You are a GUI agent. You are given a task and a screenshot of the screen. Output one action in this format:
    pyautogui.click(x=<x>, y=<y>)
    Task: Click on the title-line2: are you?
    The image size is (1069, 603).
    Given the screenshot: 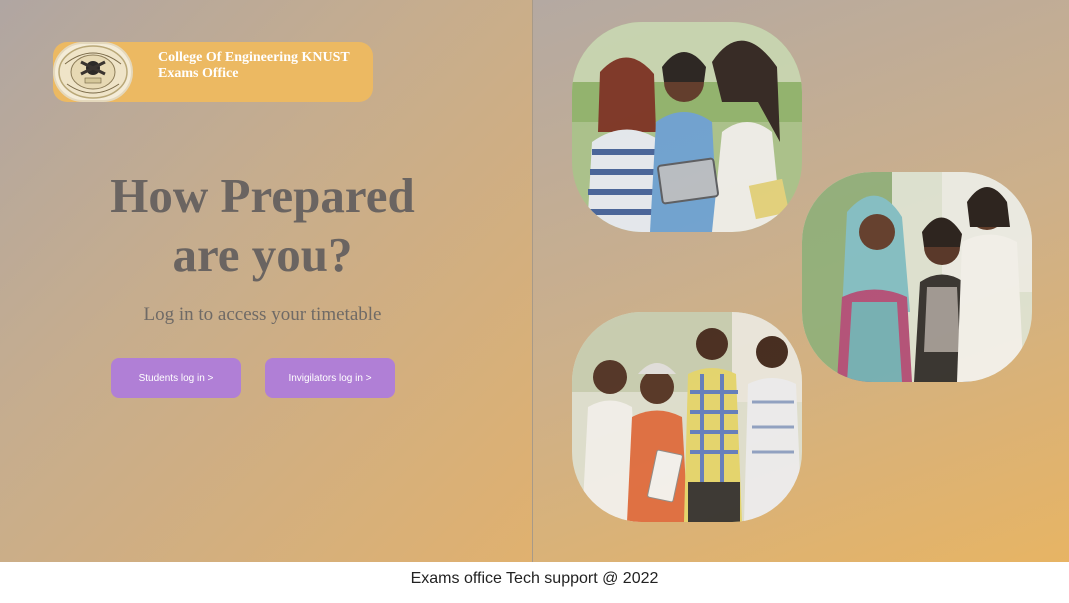 What is the action you would take?
    pyautogui.click(x=262, y=254)
    